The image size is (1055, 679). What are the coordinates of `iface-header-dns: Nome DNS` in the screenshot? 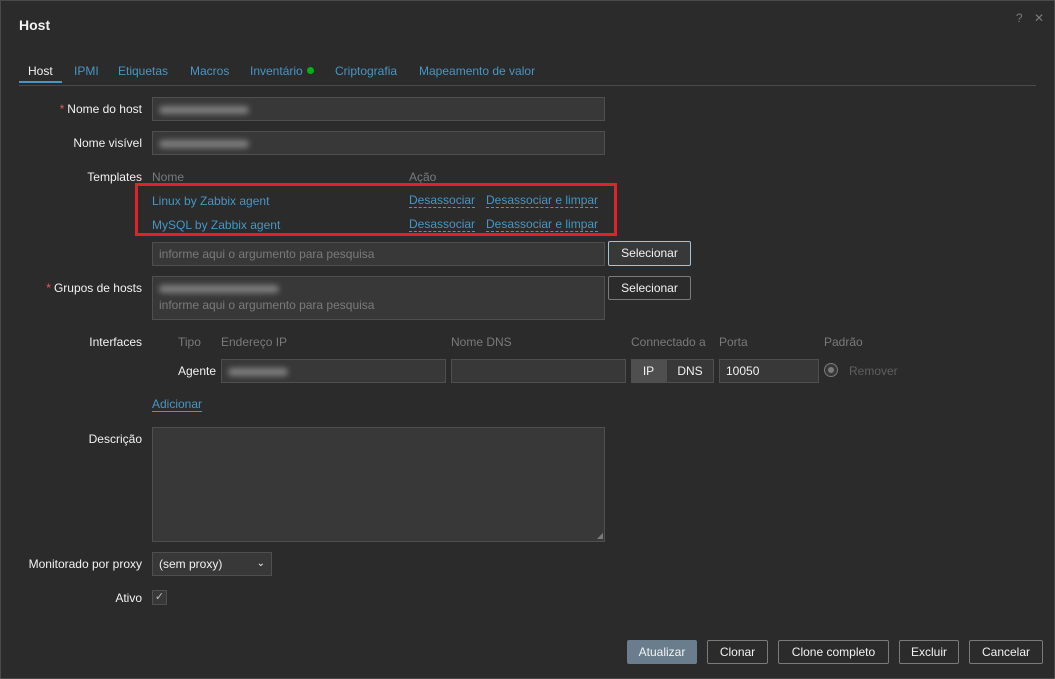 It's located at (481, 342).